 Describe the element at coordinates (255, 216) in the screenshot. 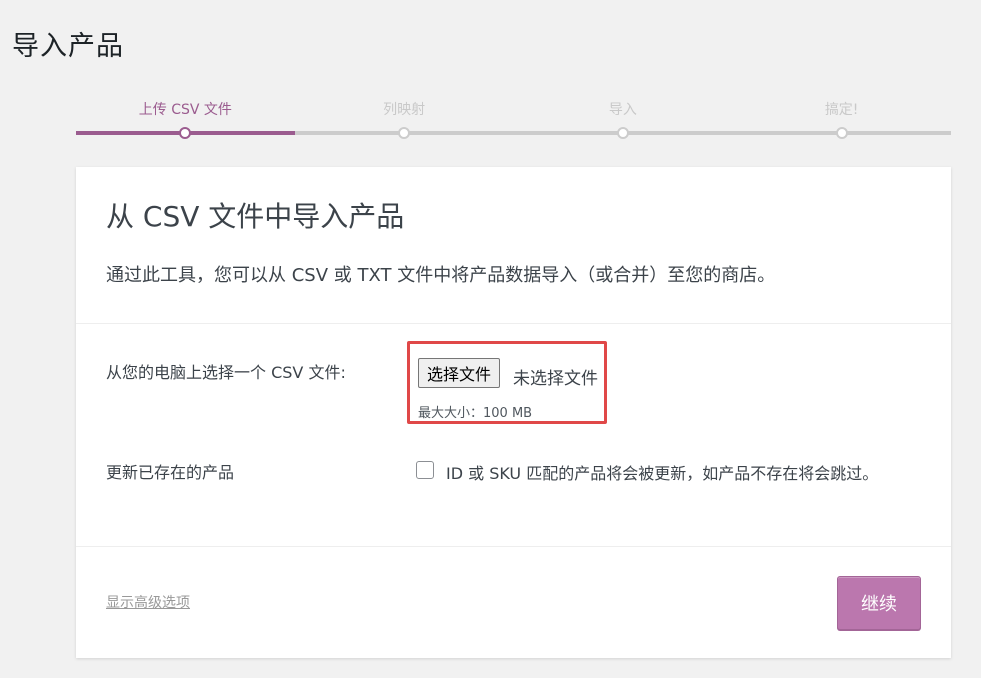

I see `card-title: 从 CSV 文件中导入产品` at that location.